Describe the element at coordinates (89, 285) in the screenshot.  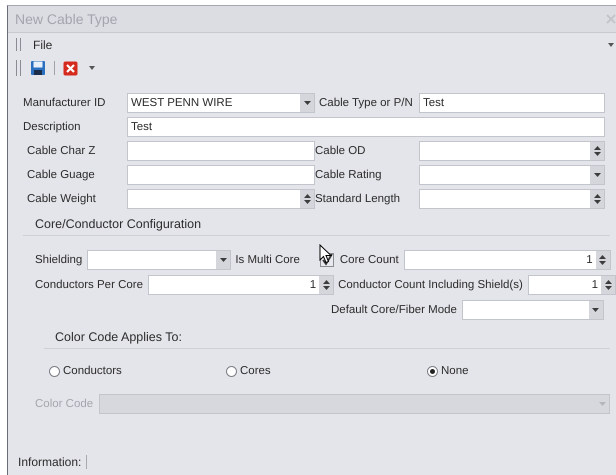
I see `field-label: Conductors Per Core` at that location.